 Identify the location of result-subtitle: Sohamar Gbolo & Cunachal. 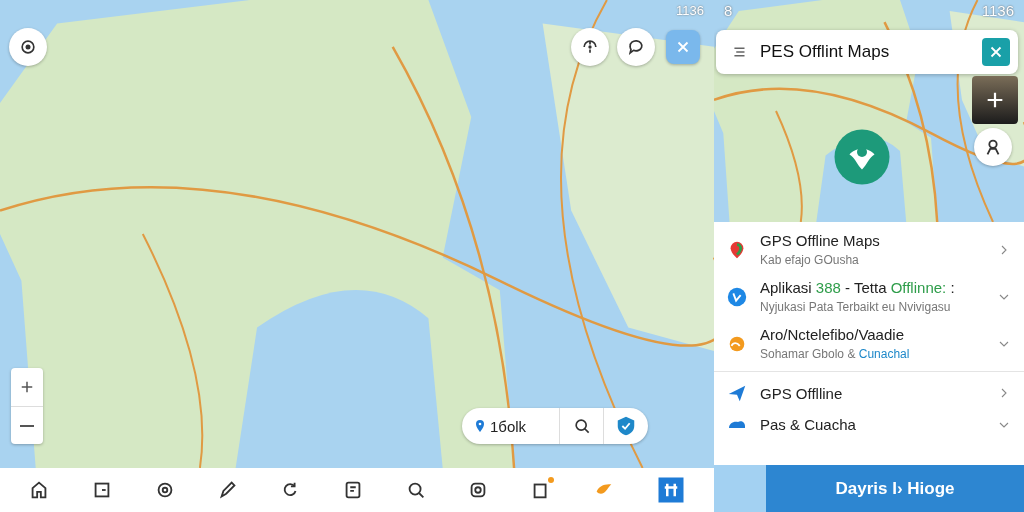
(835, 354).